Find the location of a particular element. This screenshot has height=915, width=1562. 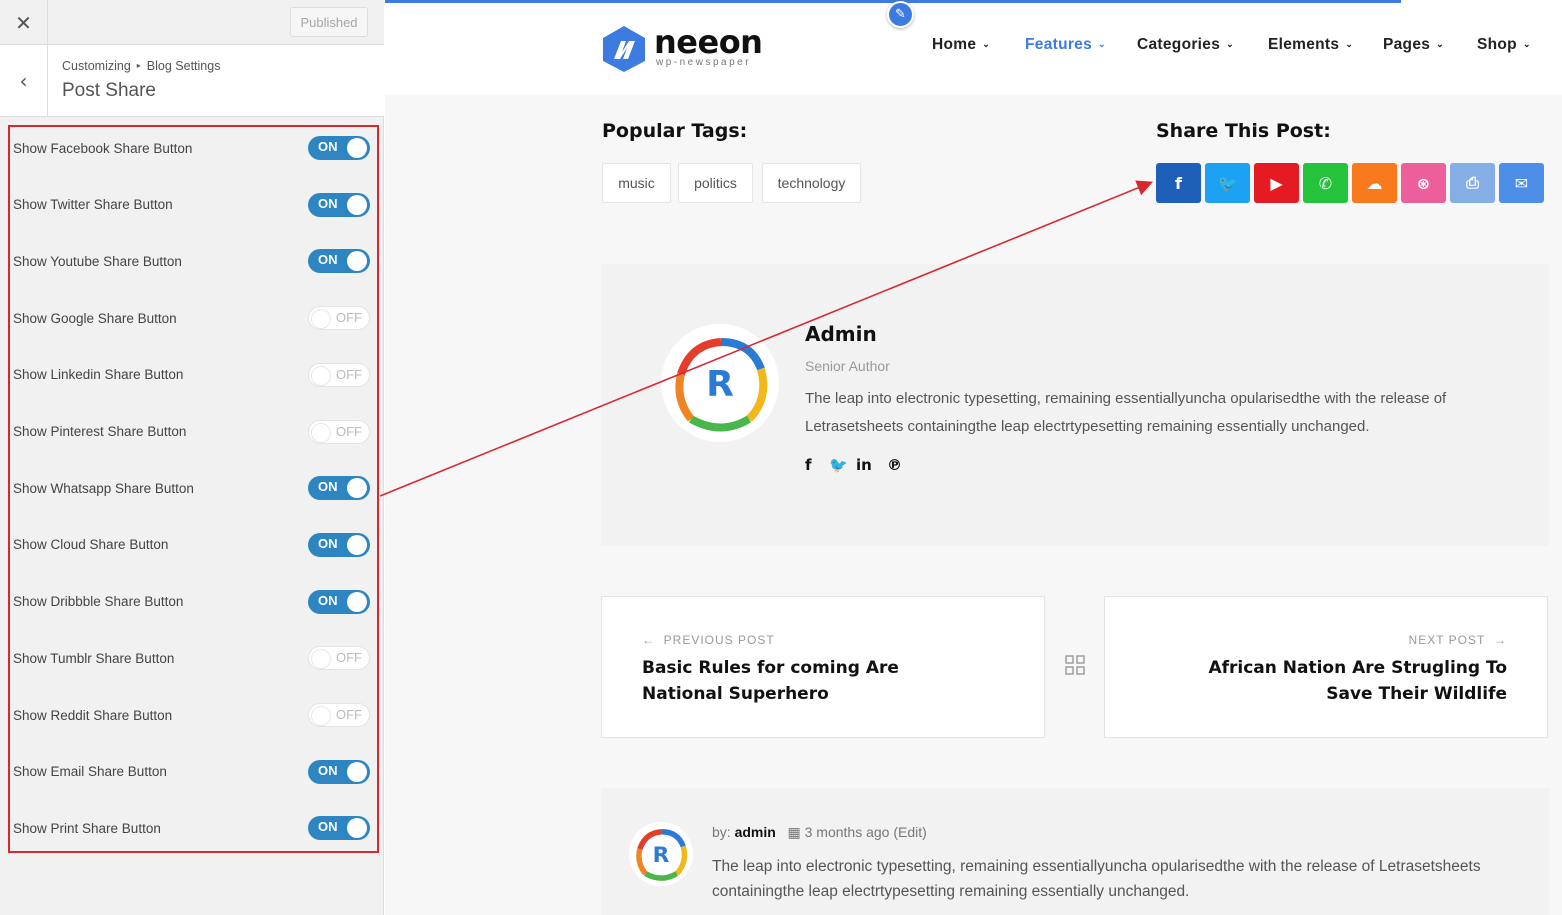

setting-row: Show Cloud Share Button ON is located at coordinates (193, 545).